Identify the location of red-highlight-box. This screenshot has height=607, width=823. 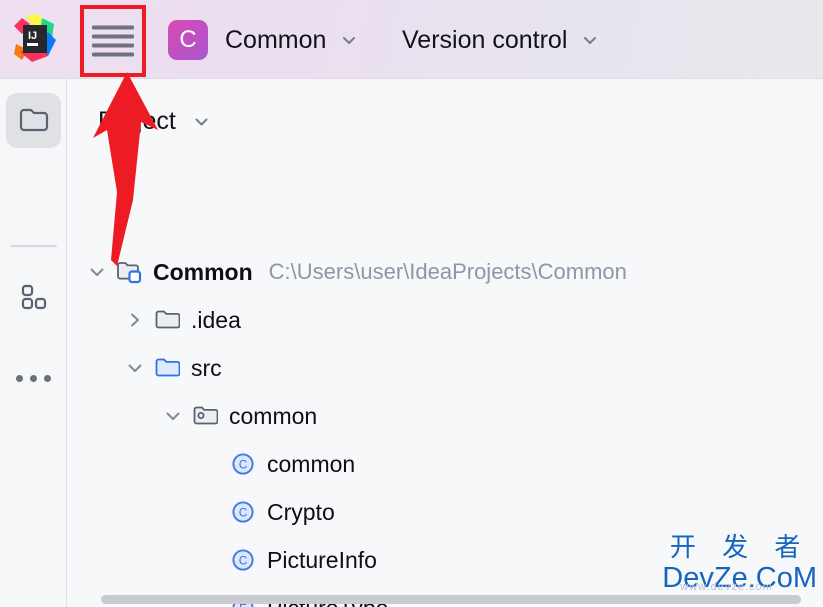
(113, 41).